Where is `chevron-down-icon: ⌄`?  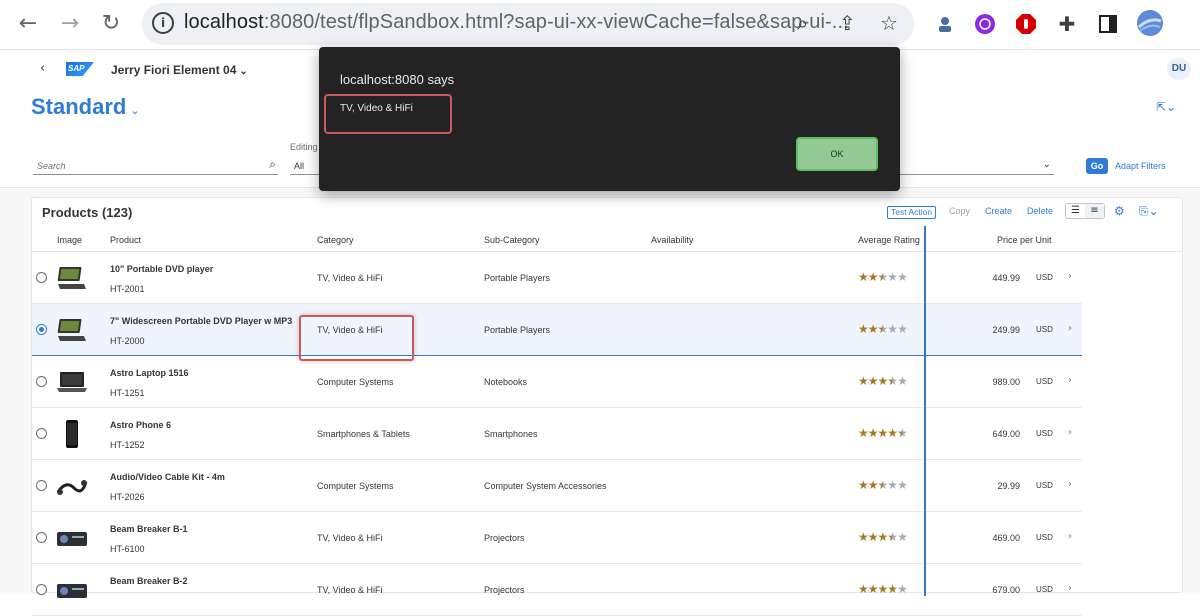 chevron-down-icon: ⌄ is located at coordinates (135, 111).